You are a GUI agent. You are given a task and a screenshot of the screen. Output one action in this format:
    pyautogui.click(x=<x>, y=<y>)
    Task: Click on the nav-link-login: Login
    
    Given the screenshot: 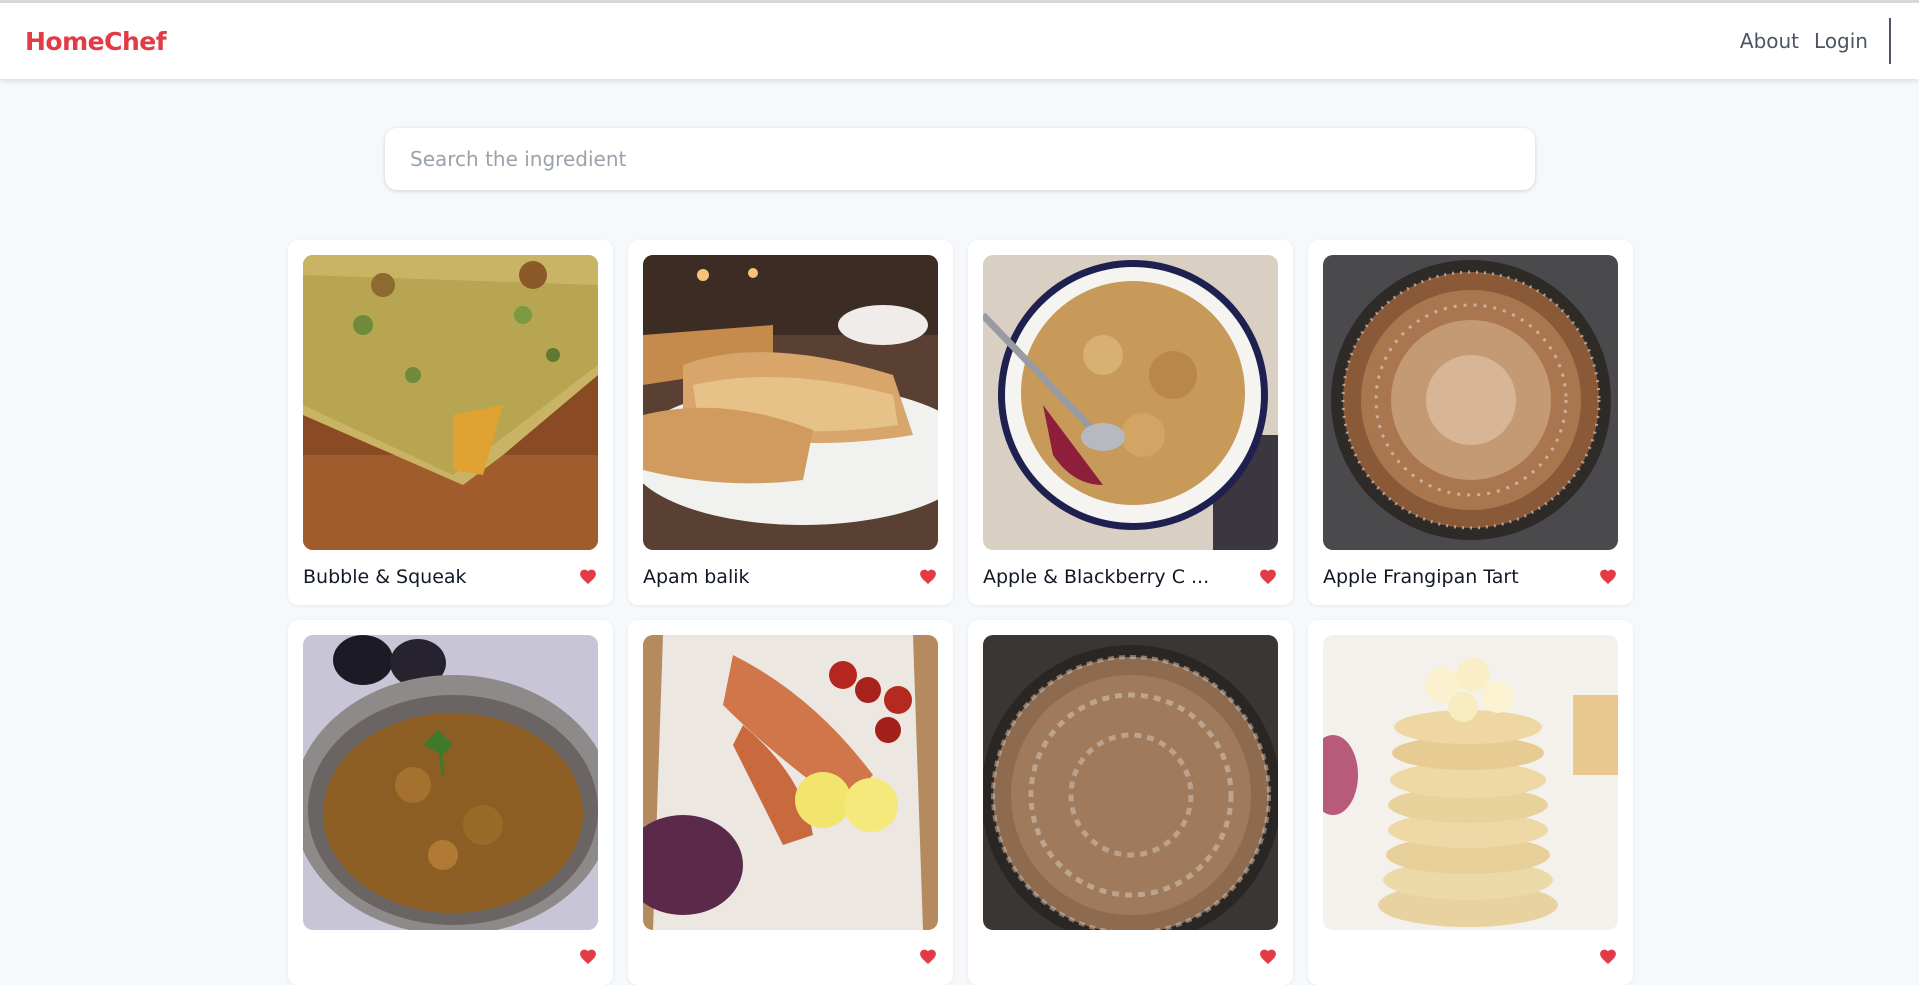 What is the action you would take?
    pyautogui.click(x=1841, y=41)
    